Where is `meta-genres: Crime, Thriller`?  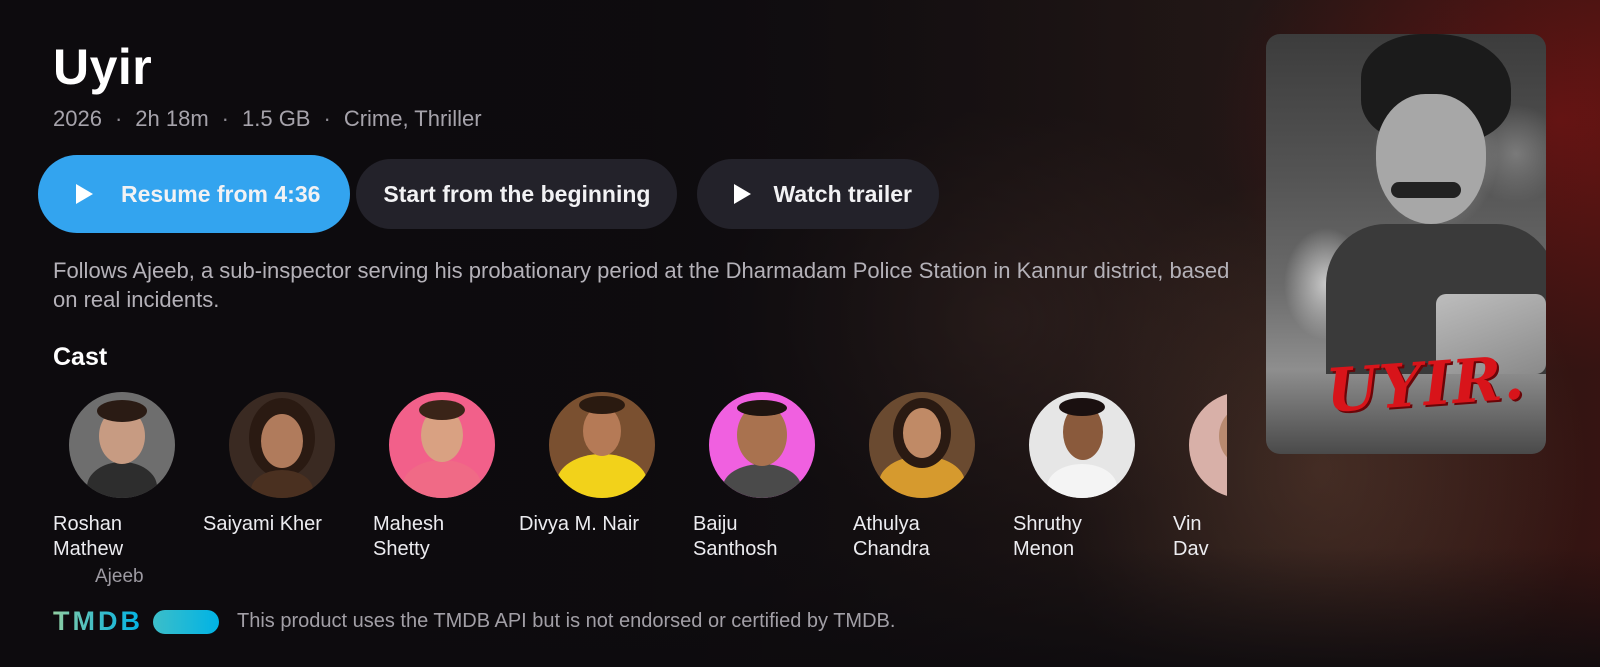 meta-genres: Crime, Thriller is located at coordinates (412, 118).